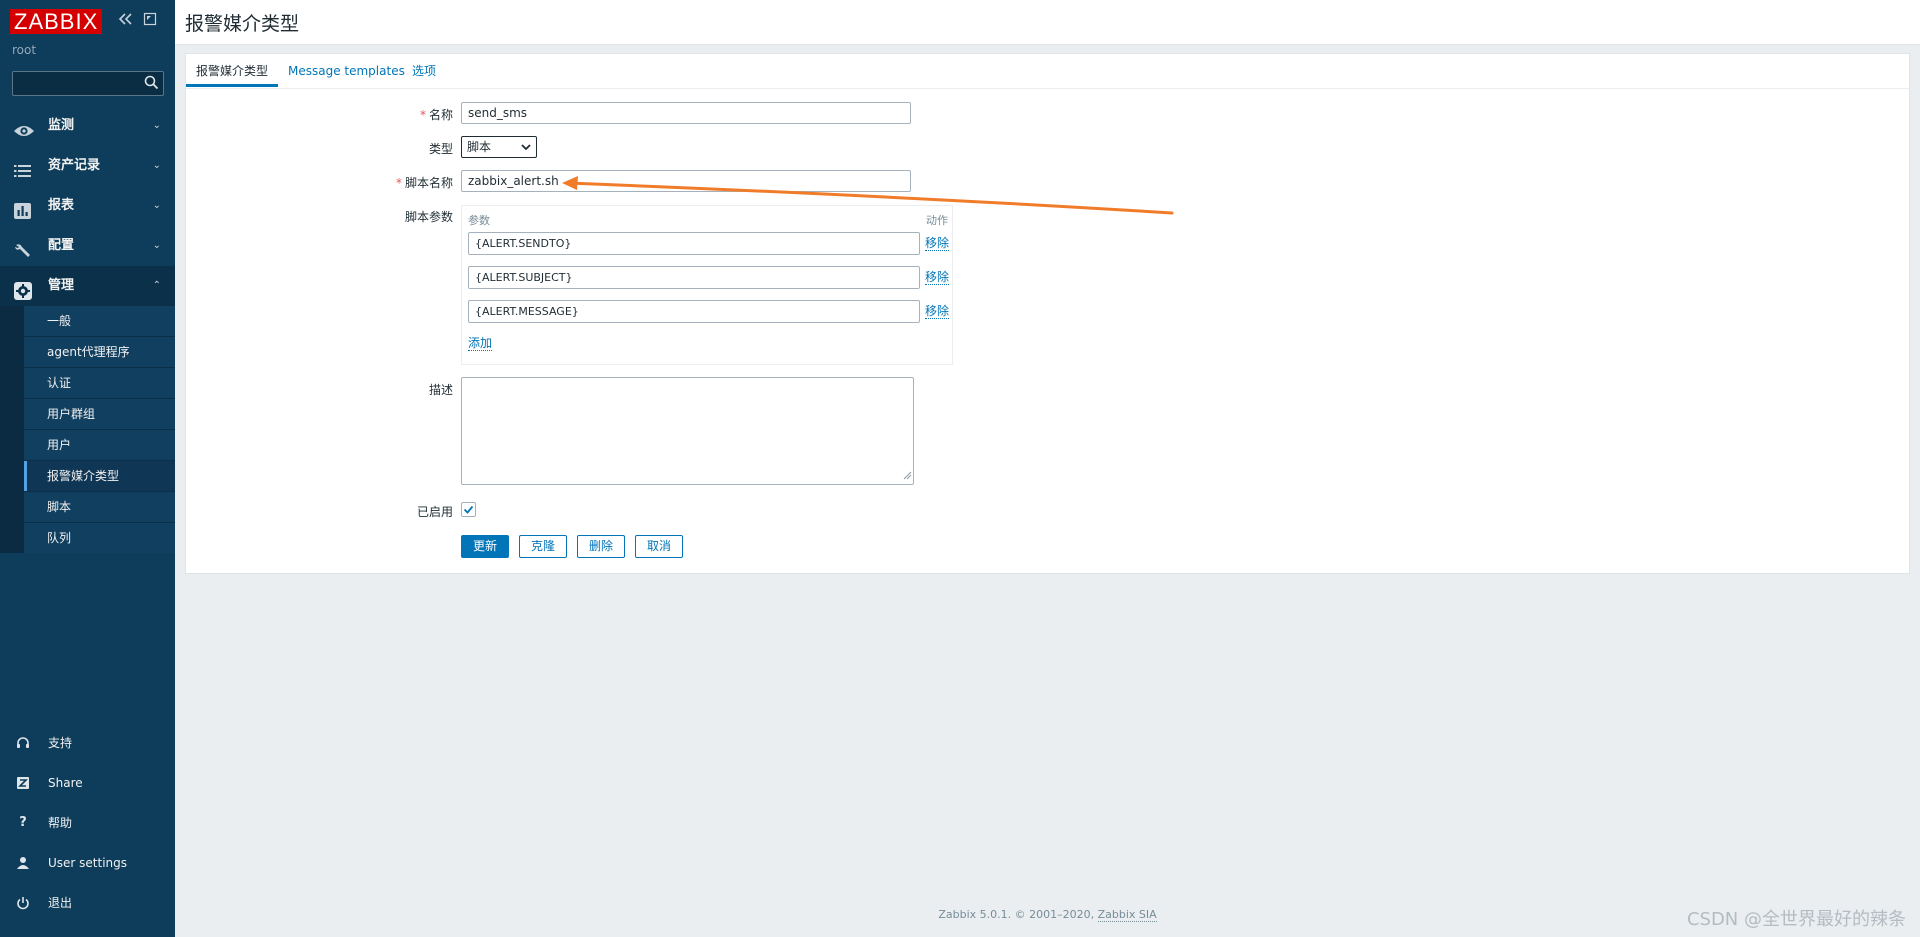 The image size is (1920, 937). Describe the element at coordinates (1127, 915) in the screenshot. I see `zabbix-sia-link: Zabbix SIA` at that location.